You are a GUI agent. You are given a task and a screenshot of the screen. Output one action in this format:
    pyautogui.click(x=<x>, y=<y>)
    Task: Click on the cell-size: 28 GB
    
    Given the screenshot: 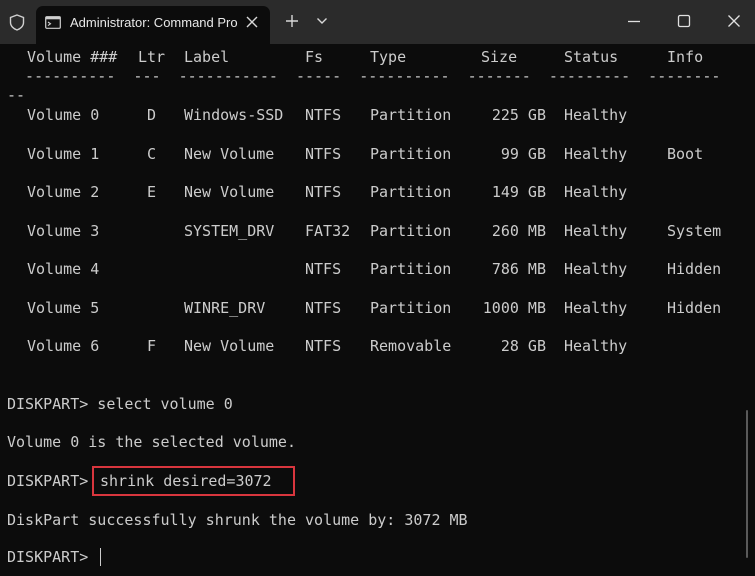 What is the action you would take?
    pyautogui.click(x=523, y=346)
    